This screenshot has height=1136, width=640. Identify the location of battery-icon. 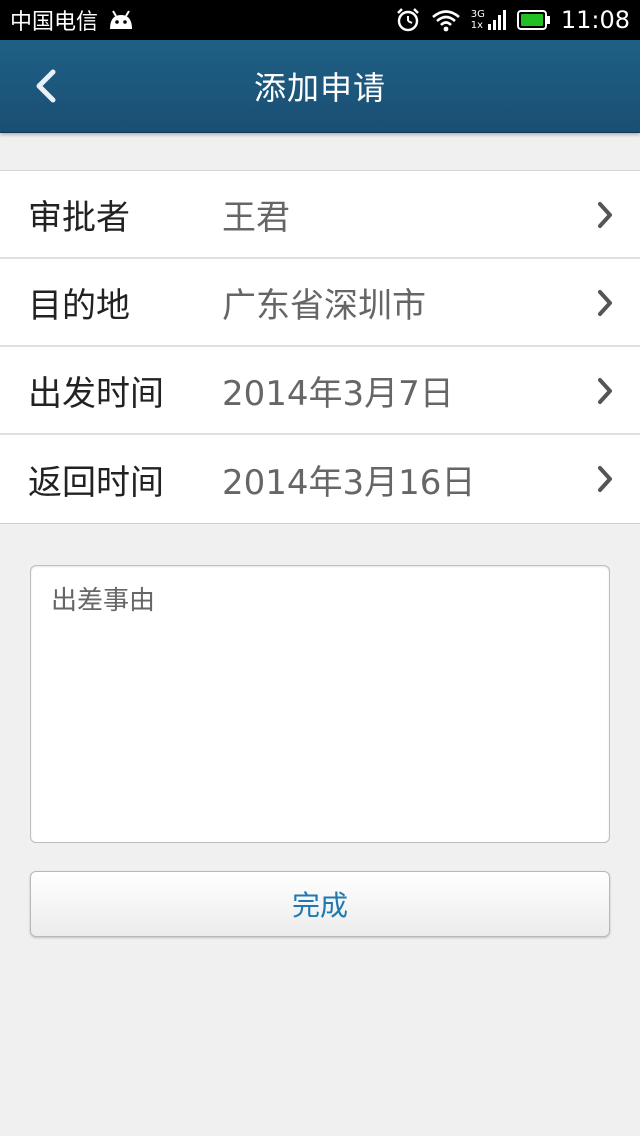
(533, 20).